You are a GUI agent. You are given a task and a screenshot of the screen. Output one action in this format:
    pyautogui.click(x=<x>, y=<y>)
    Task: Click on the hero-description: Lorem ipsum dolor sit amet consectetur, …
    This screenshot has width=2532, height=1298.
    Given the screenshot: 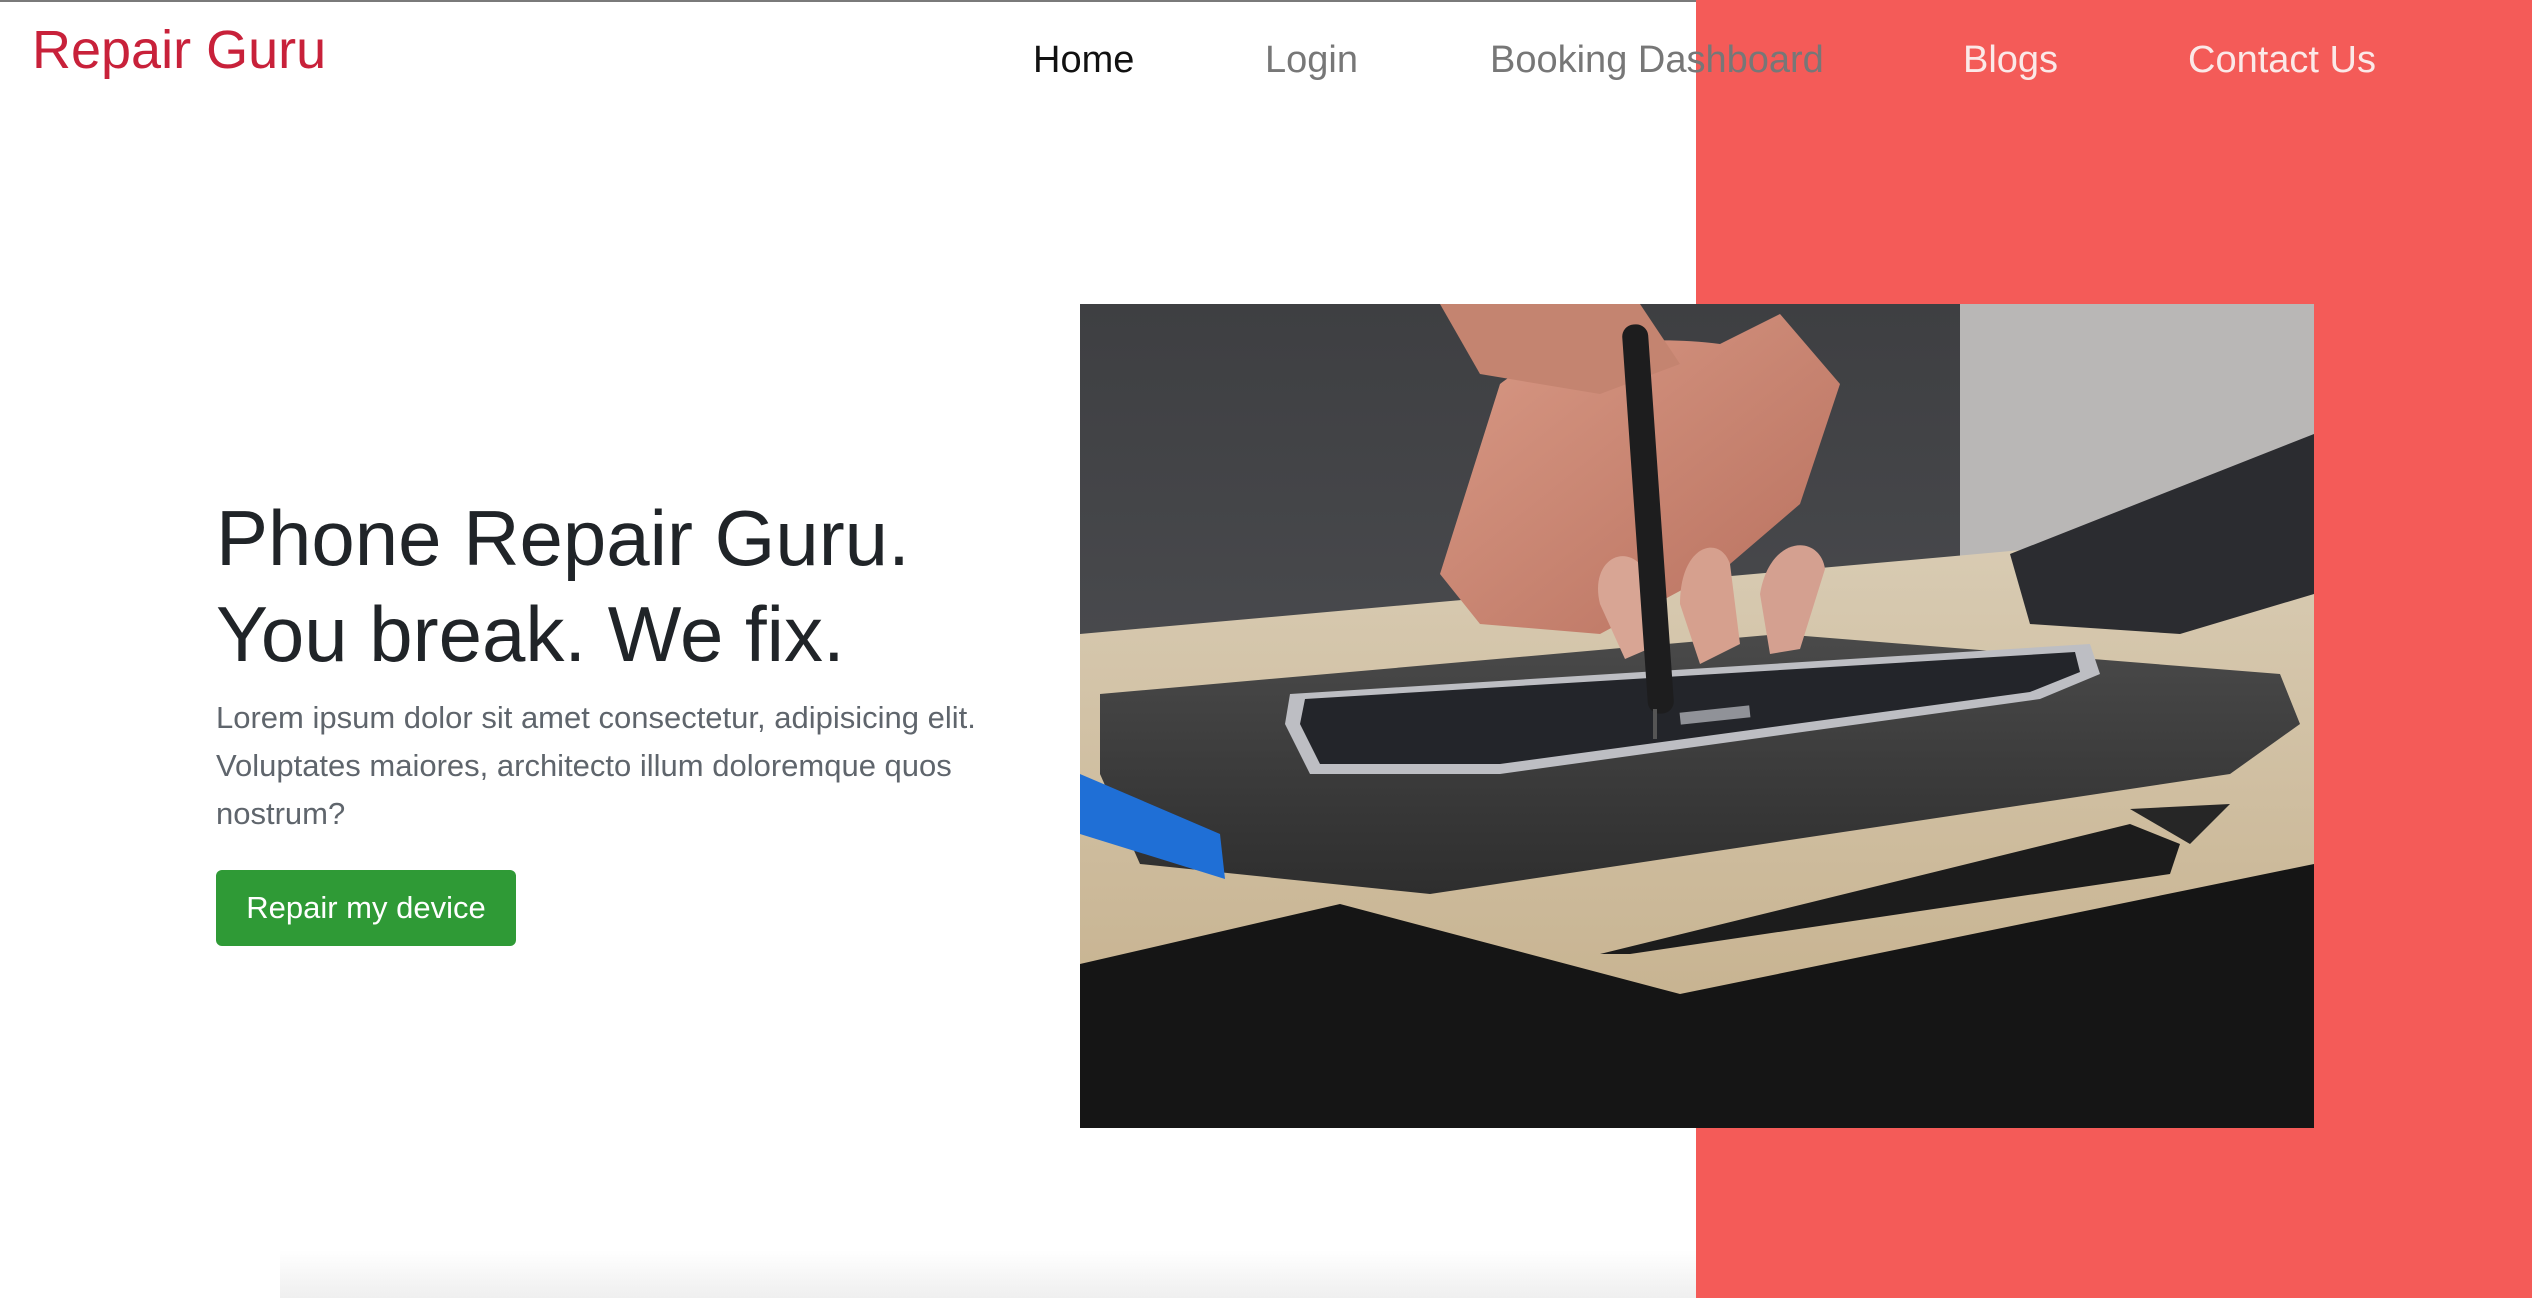 What is the action you would take?
    pyautogui.click(x=596, y=765)
    